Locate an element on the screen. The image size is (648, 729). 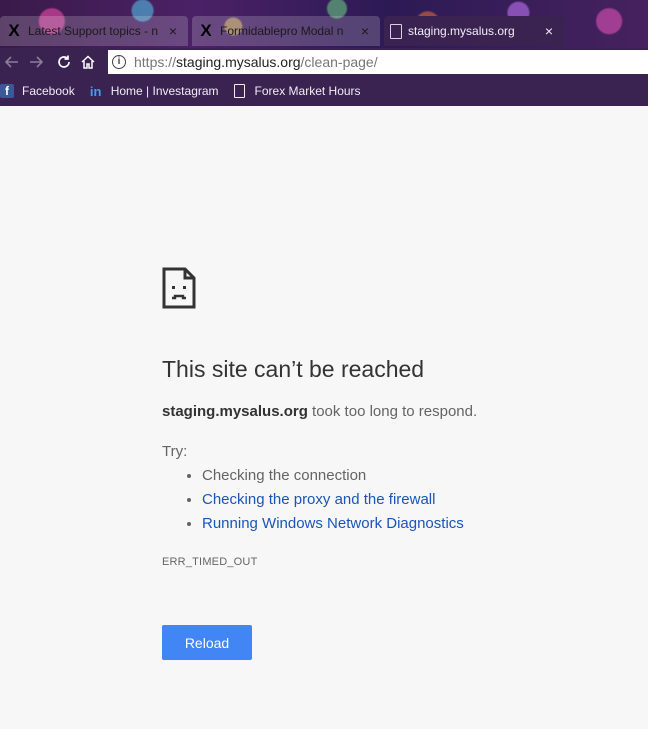
back-button is located at coordinates (12, 62).